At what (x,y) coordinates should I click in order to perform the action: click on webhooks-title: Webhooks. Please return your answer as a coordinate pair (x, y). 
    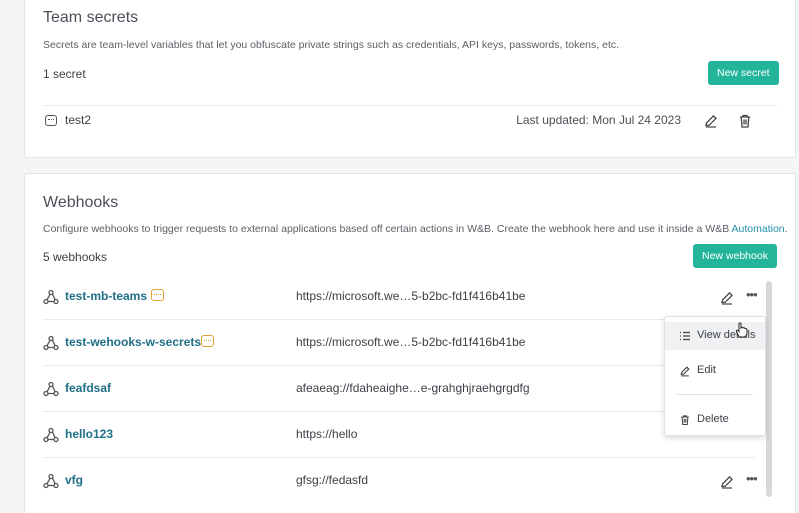
    Looking at the image, I should click on (81, 202).